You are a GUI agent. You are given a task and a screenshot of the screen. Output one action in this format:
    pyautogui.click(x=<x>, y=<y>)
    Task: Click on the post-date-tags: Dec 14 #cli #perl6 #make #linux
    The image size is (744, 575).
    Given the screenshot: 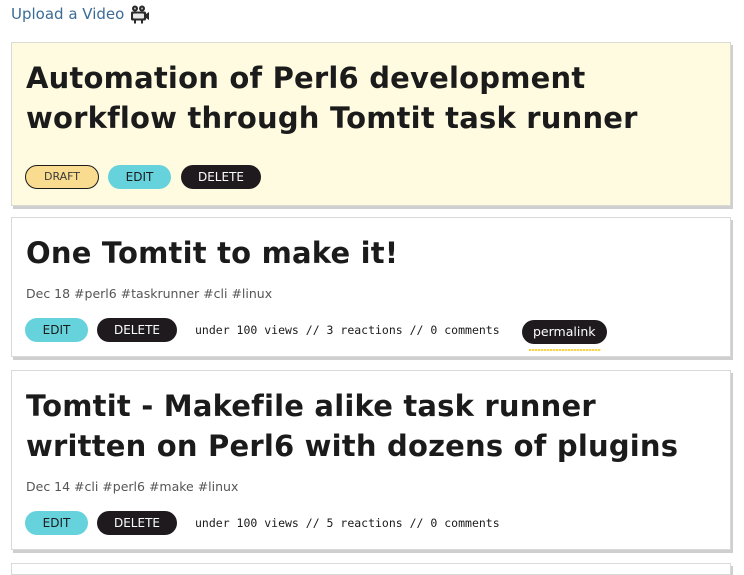 What is the action you would take?
    pyautogui.click(x=132, y=486)
    